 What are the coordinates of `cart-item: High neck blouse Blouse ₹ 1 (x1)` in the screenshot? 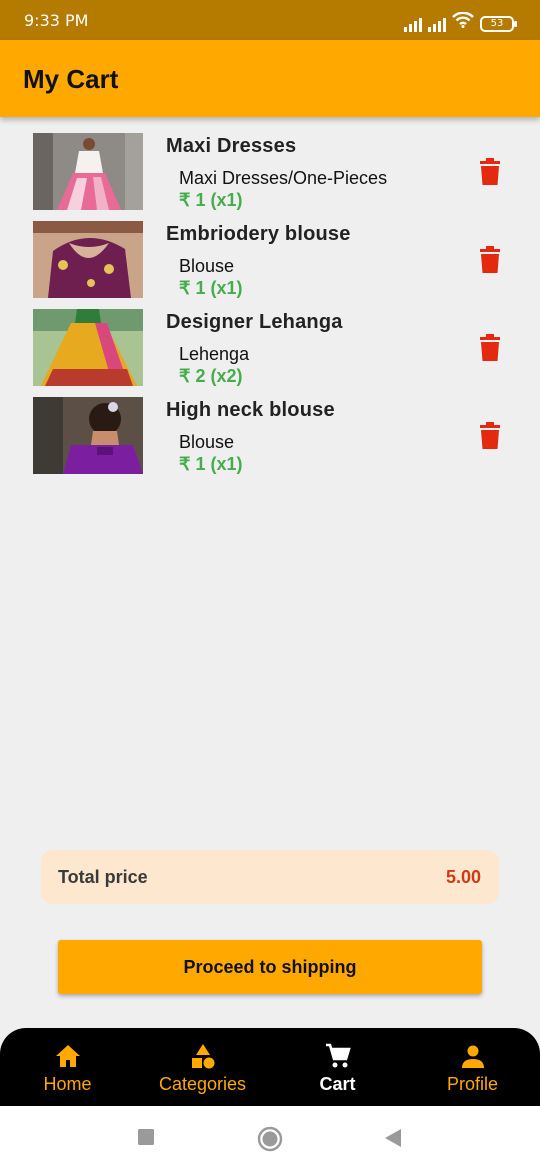 It's located at (270, 440).